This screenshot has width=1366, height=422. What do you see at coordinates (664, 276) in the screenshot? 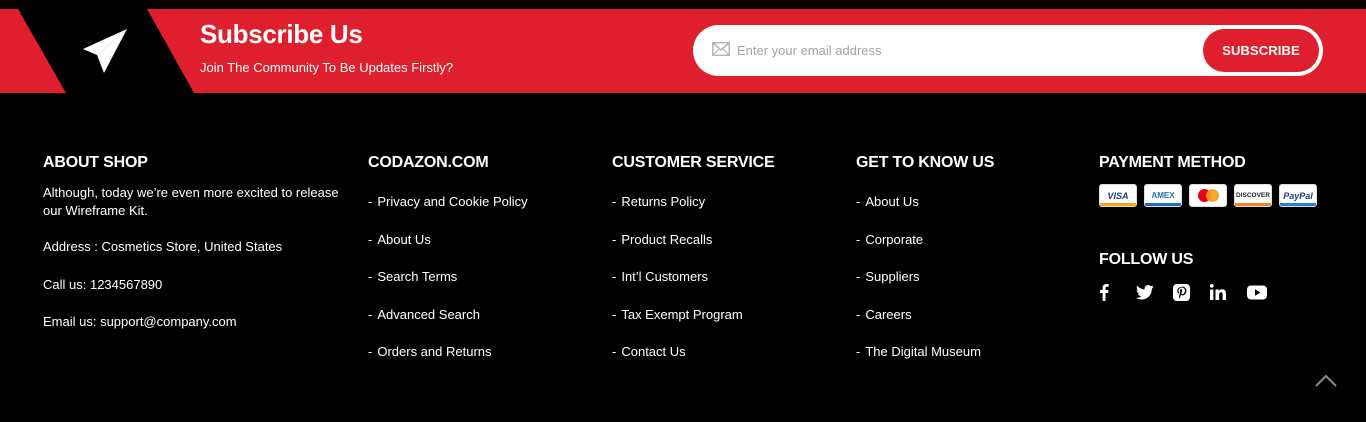
I see `footer-link-intl-customers: Int’l Customers` at bounding box center [664, 276].